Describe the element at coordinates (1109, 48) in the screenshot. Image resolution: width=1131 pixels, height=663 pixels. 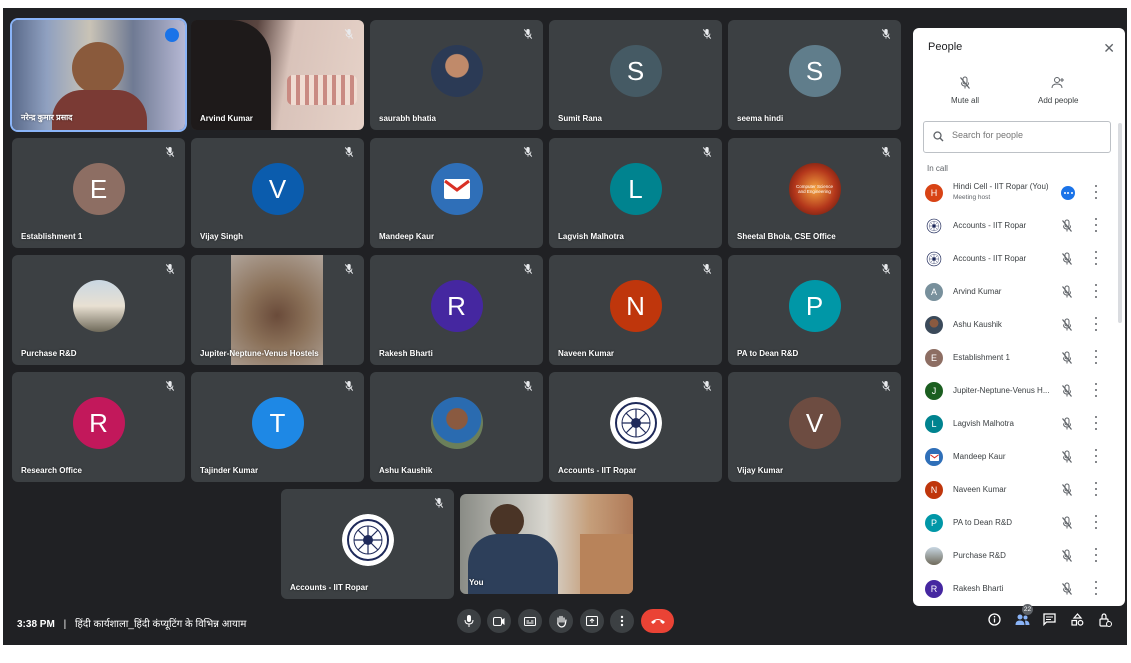
I see `close-icon: ✕` at that location.